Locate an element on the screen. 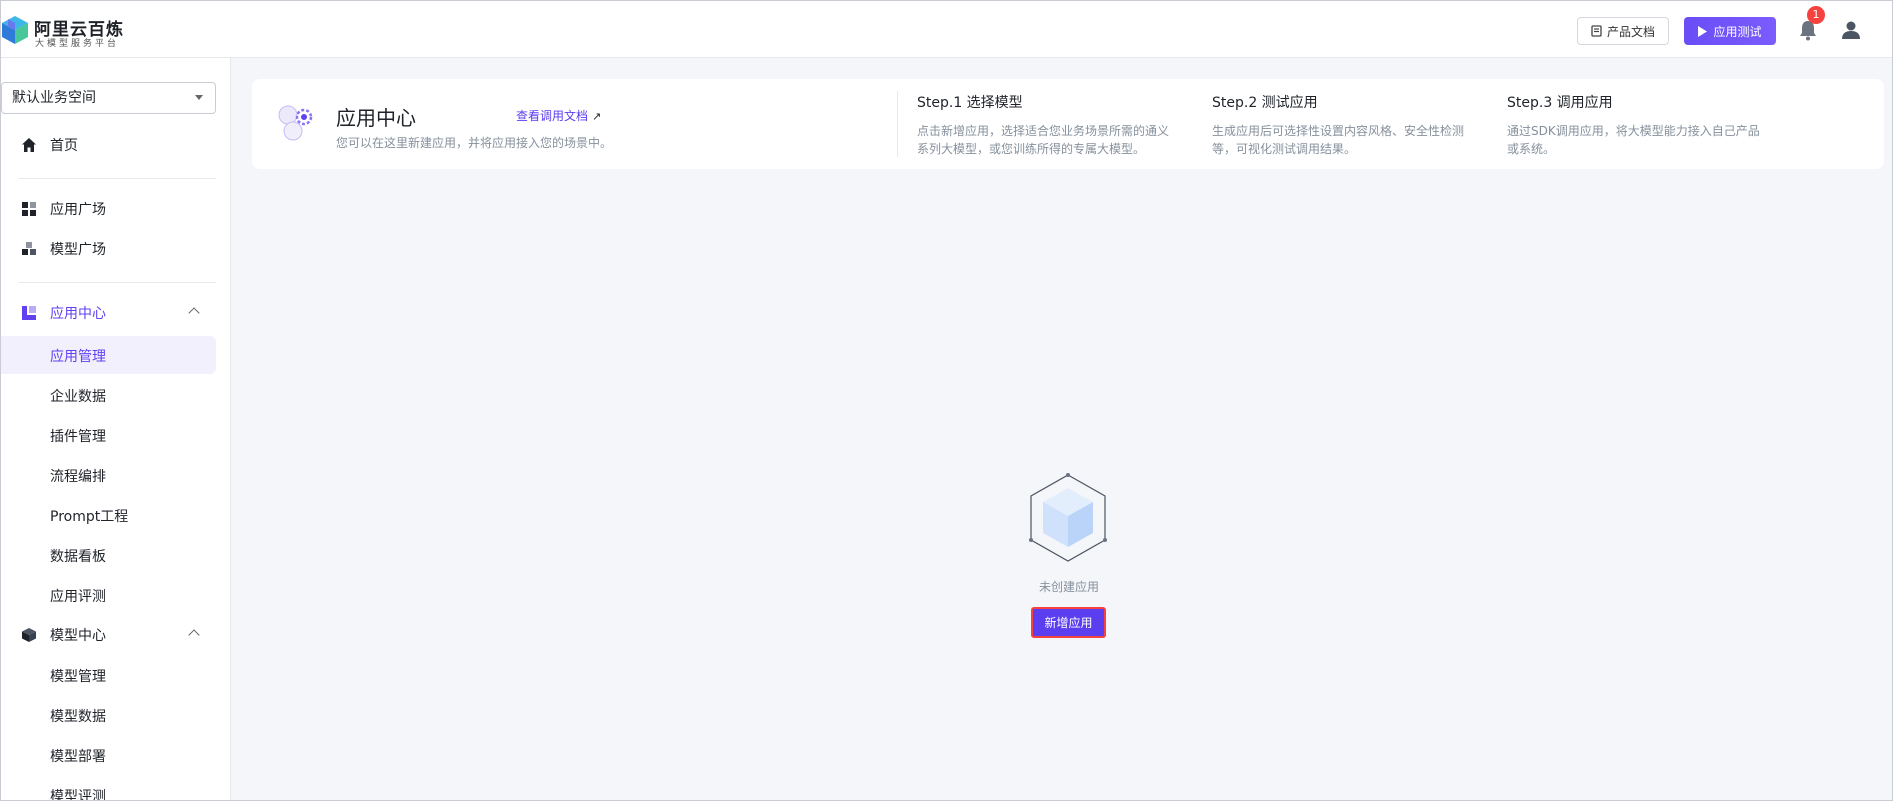 Image resolution: width=1893 pixels, height=801 pixels. sidebar-subitem-label: 模型管理 is located at coordinates (78, 677).